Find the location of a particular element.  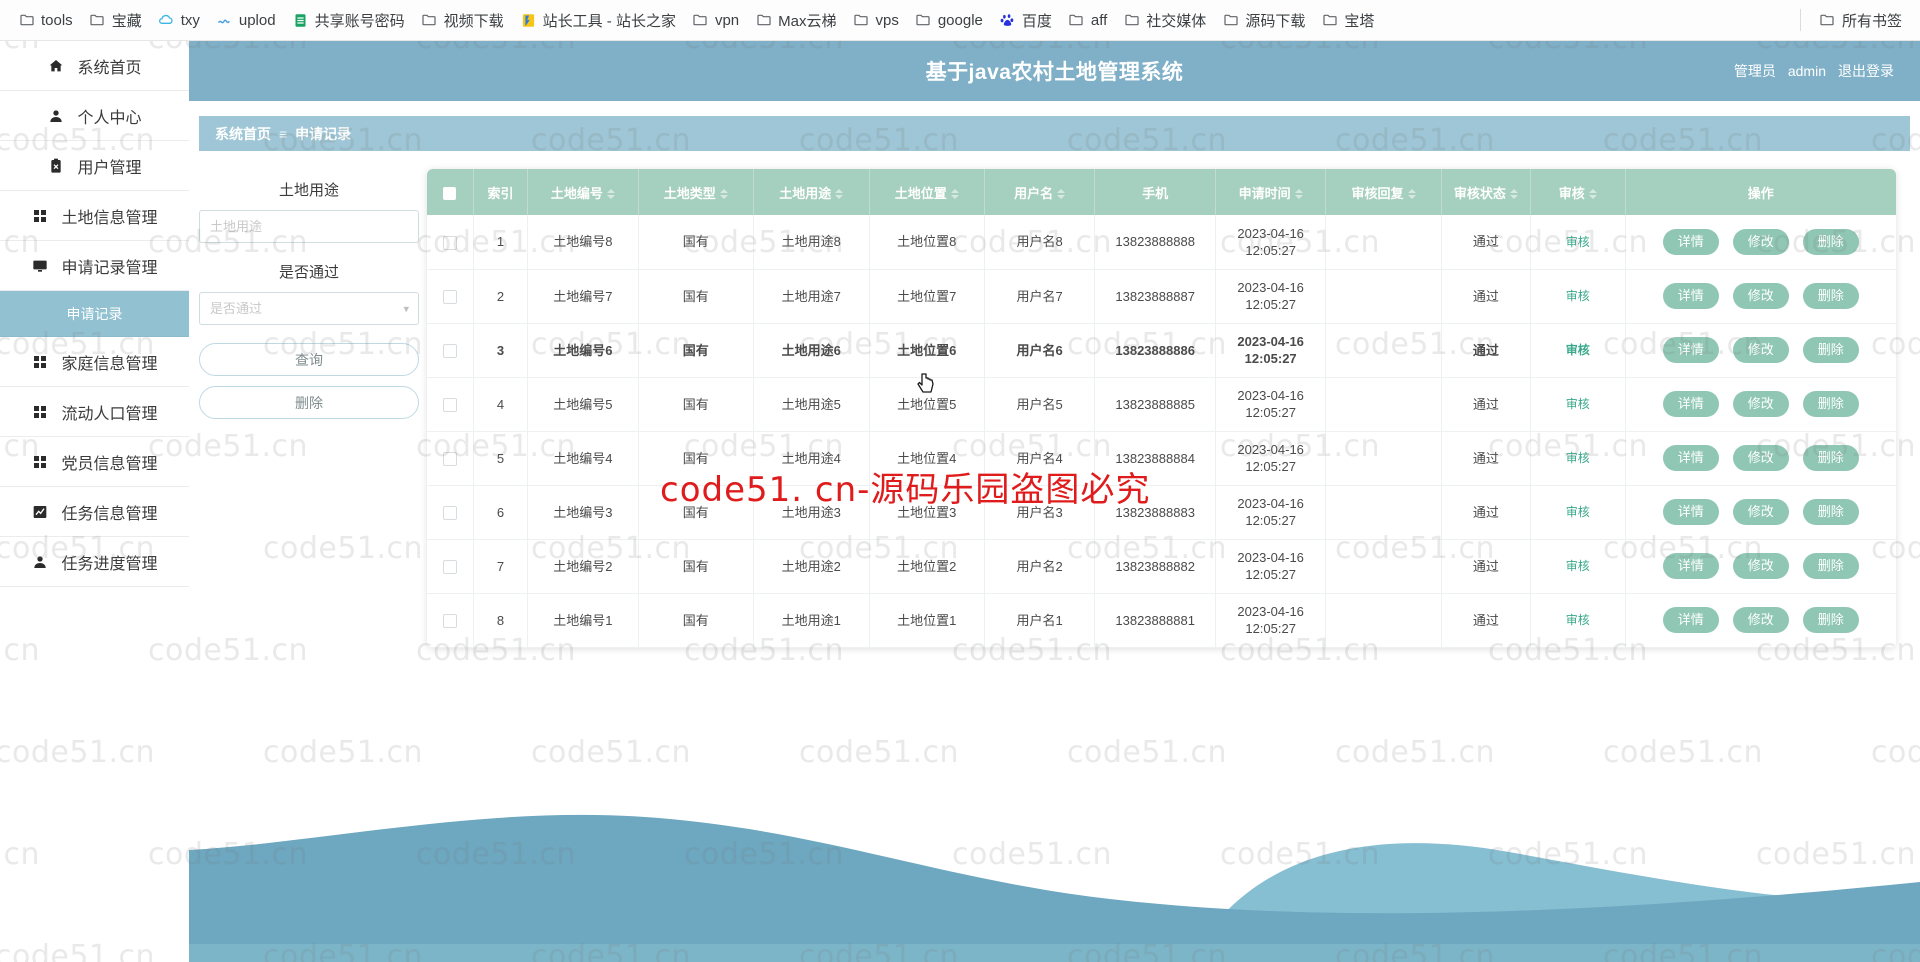

sidebar-item-1: 个人中心 is located at coordinates (94, 116).